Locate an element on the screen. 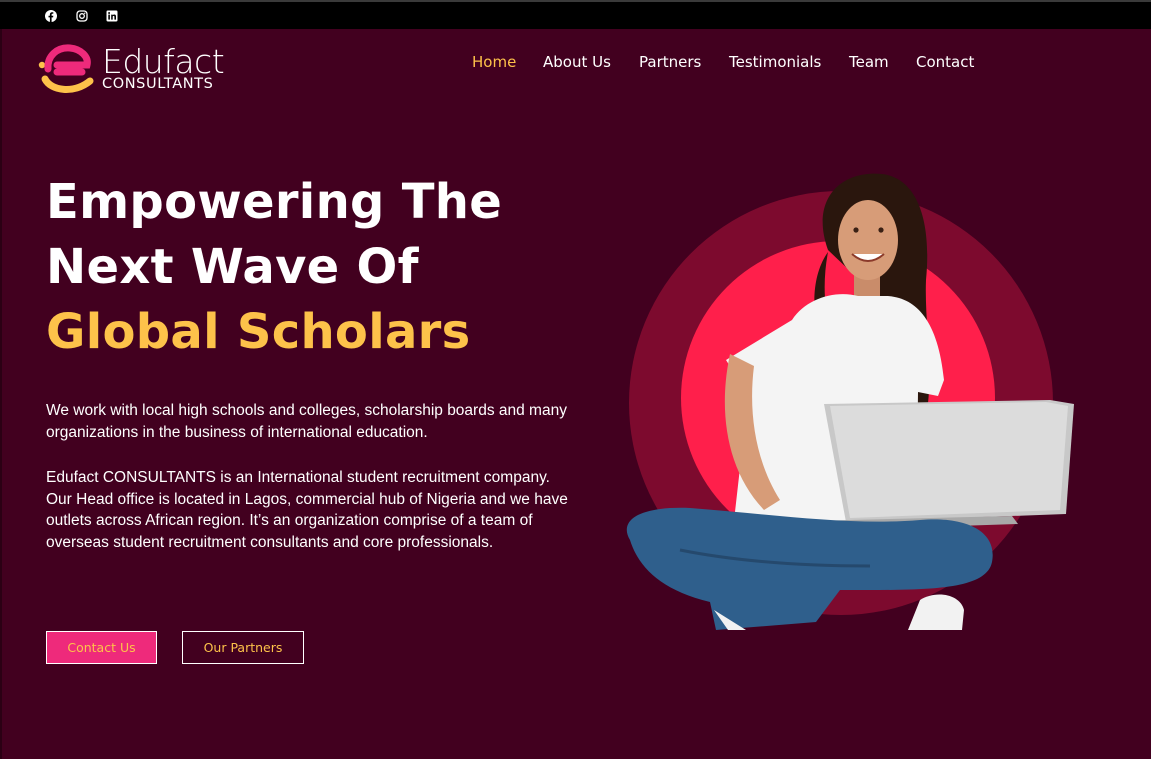 Image resolution: width=1151 pixels, height=759 pixels. hero-title-line-1: Empowering The is located at coordinates (274, 202).